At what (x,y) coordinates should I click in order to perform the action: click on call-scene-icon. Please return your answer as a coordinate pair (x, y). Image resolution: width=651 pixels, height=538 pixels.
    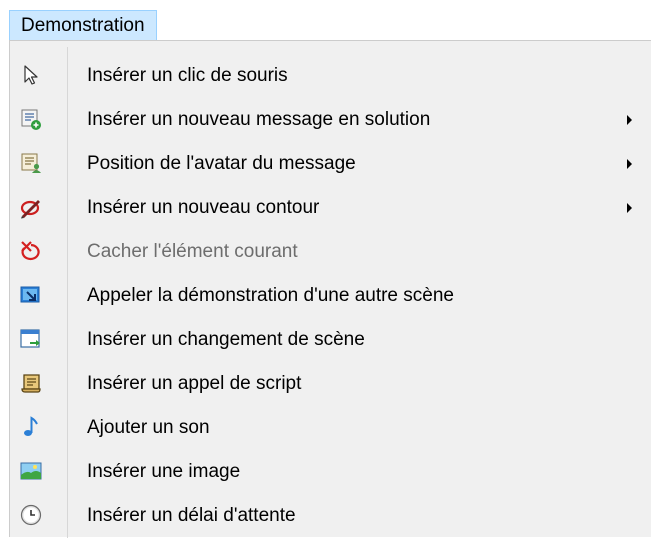
    Looking at the image, I should click on (31, 295).